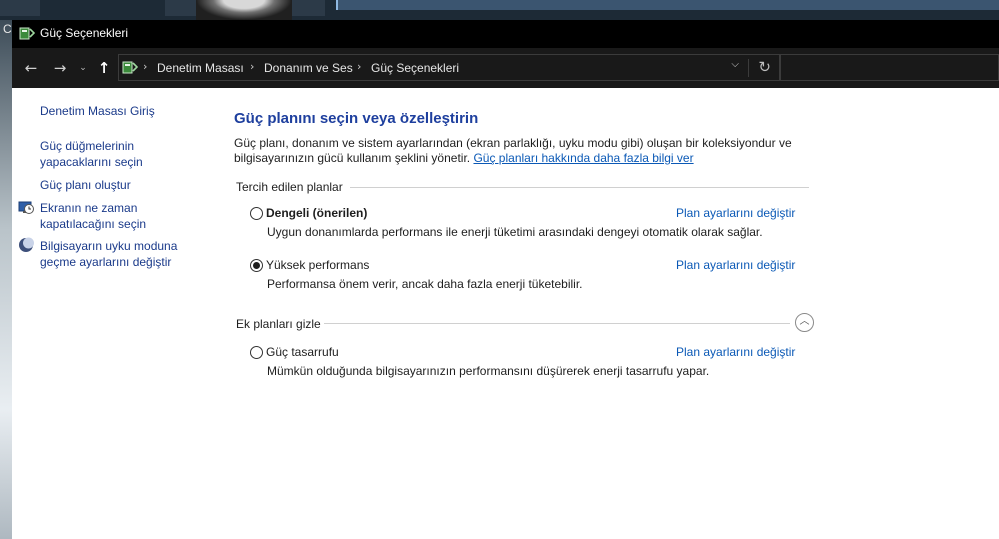 The height and width of the screenshot is (539, 999). I want to click on back-arrow-icon: ←, so click(31, 68).